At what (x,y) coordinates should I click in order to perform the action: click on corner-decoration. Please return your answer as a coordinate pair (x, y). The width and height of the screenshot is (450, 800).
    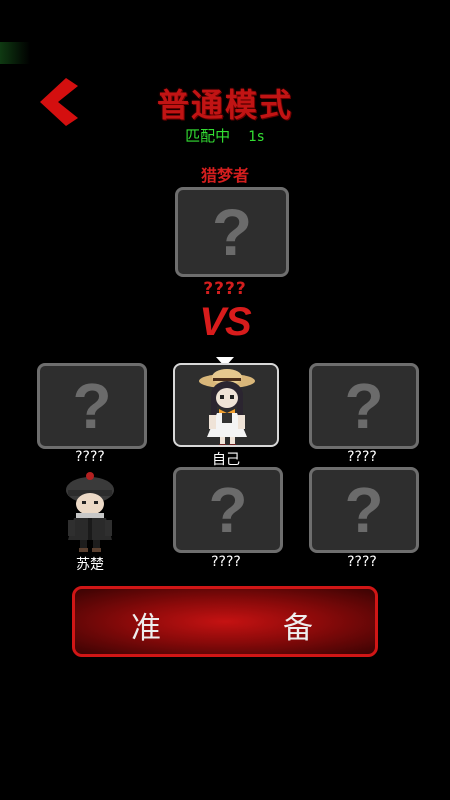
    Looking at the image, I should click on (15, 53).